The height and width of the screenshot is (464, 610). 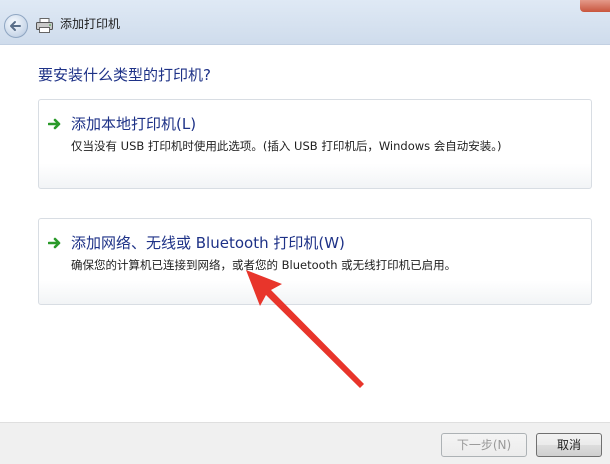 I want to click on button-bar: 下一步(N) 取消, so click(x=305, y=443).